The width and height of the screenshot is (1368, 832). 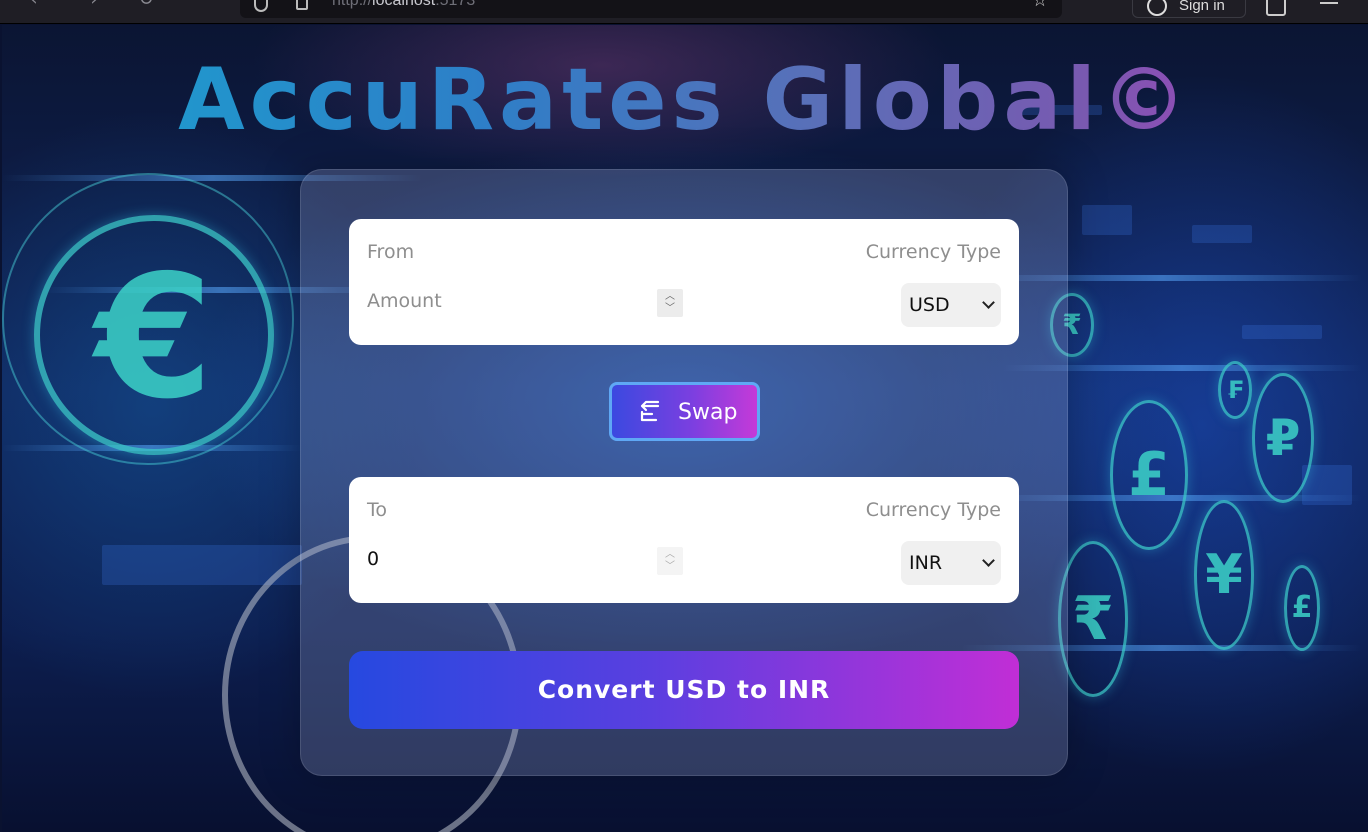 What do you see at coordinates (933, 252) in the screenshot?
I see `from-currency-type-label: Currency Type` at bounding box center [933, 252].